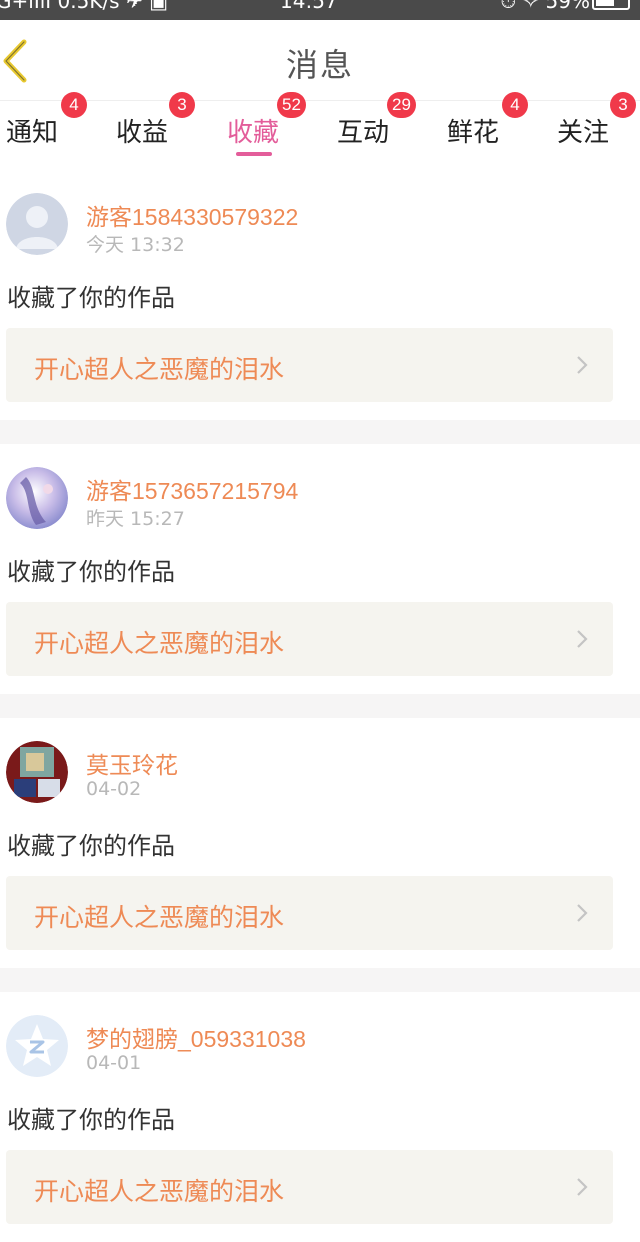 The width and height of the screenshot is (640, 1242). I want to click on tab-label: 收益, so click(142, 133).